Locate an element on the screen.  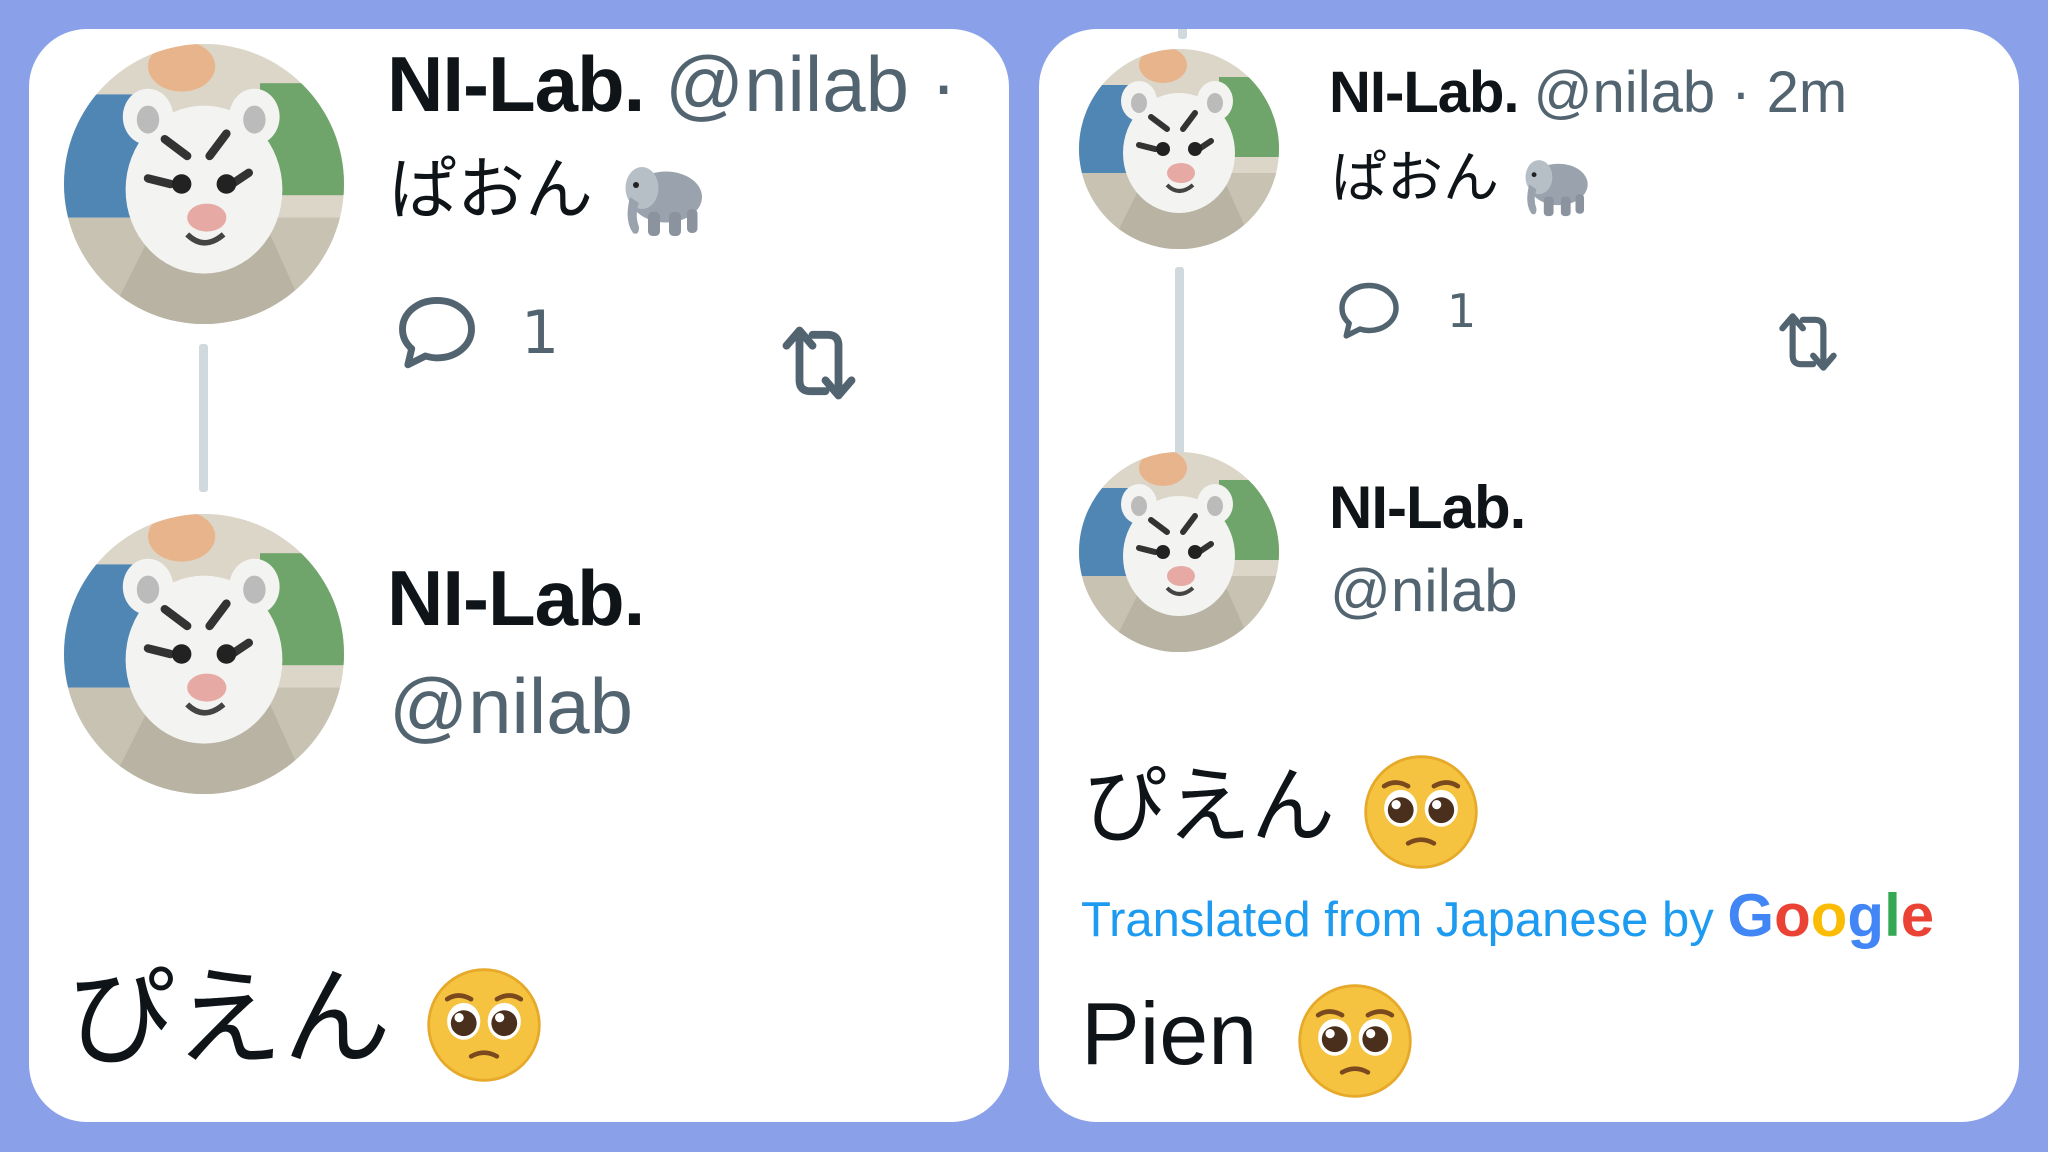
handle-timestamp: @nilab · is located at coordinates (811, 84).